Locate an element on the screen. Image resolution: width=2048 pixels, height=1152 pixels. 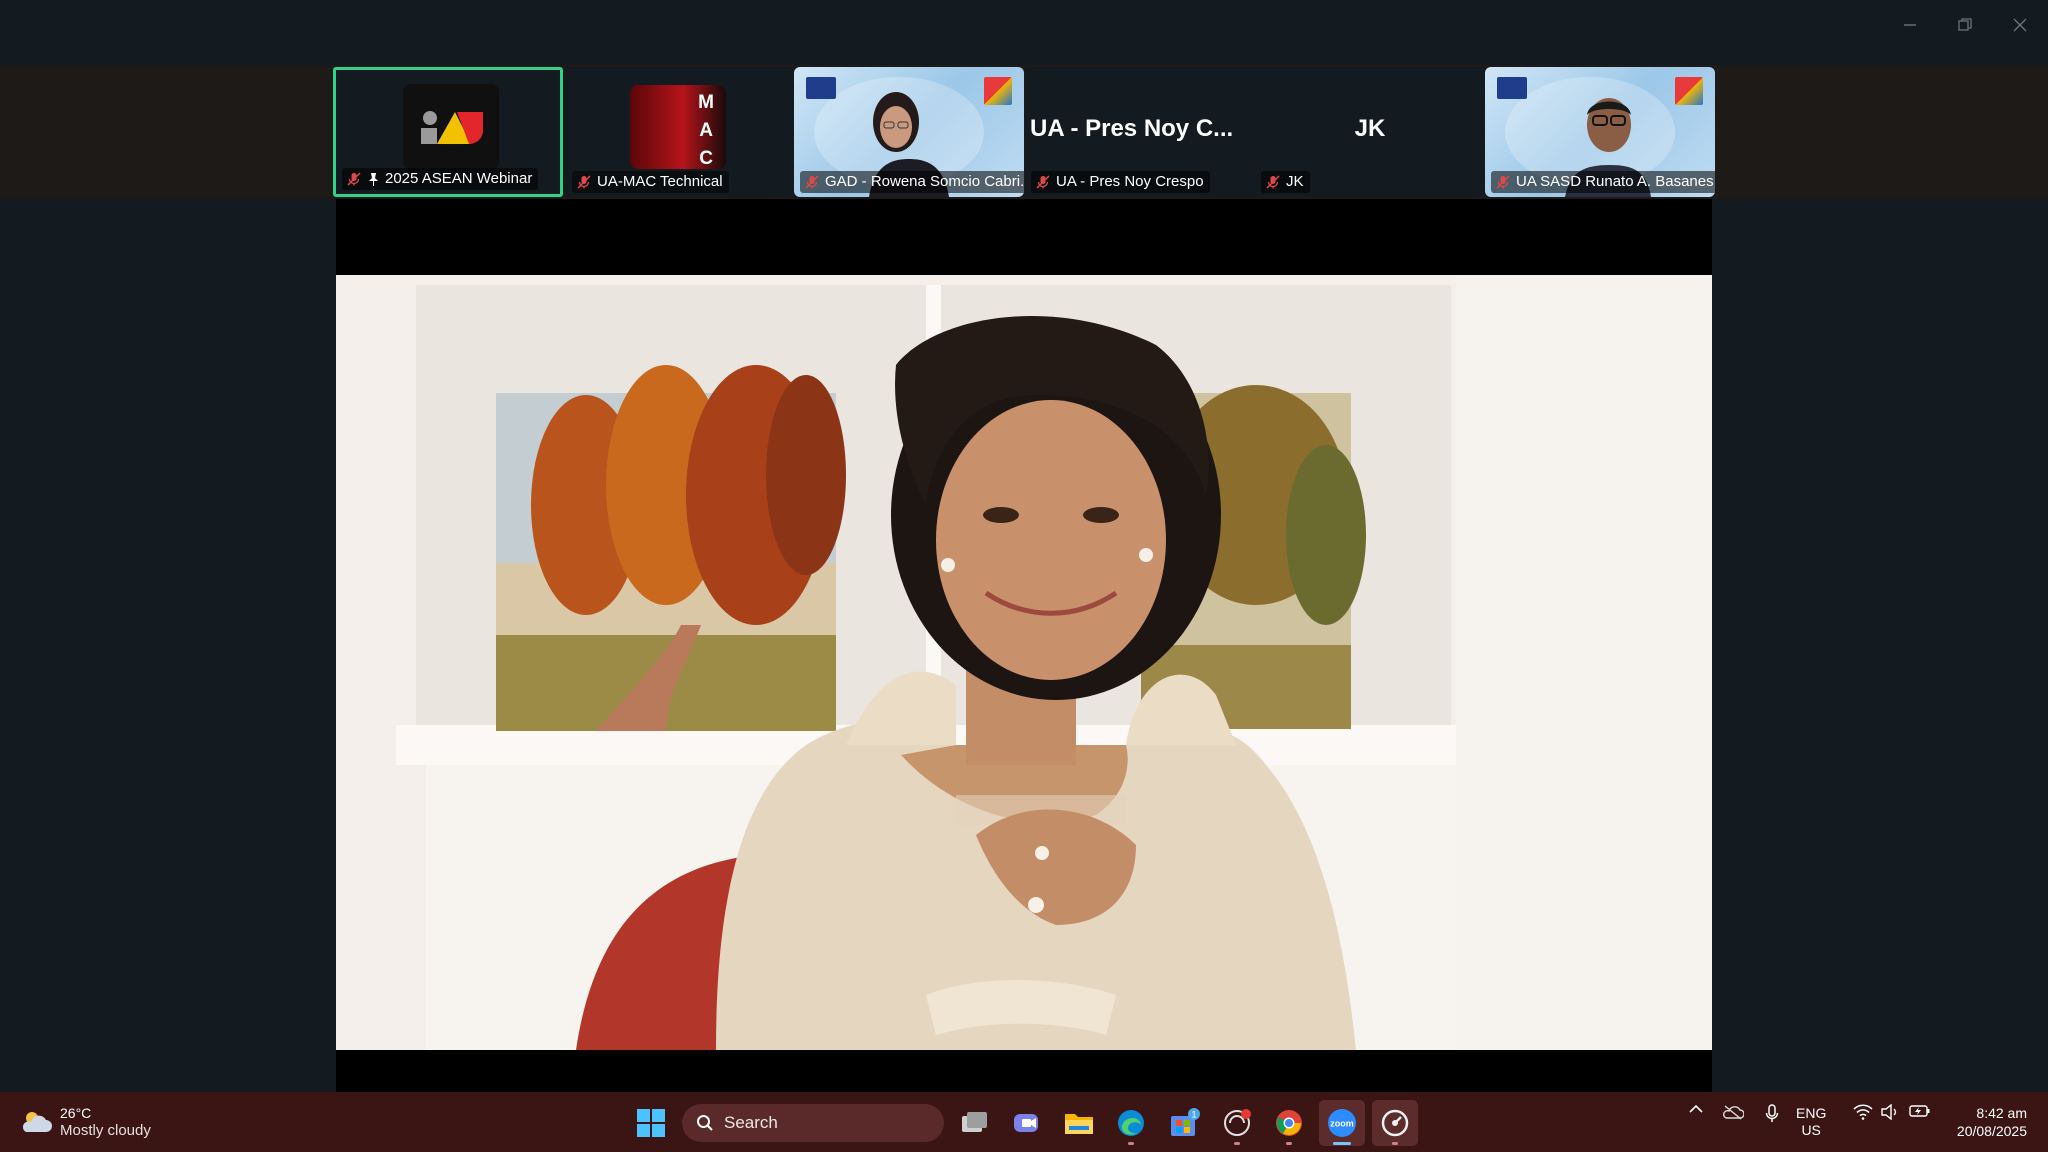
painting-left is located at coordinates (671, 548).